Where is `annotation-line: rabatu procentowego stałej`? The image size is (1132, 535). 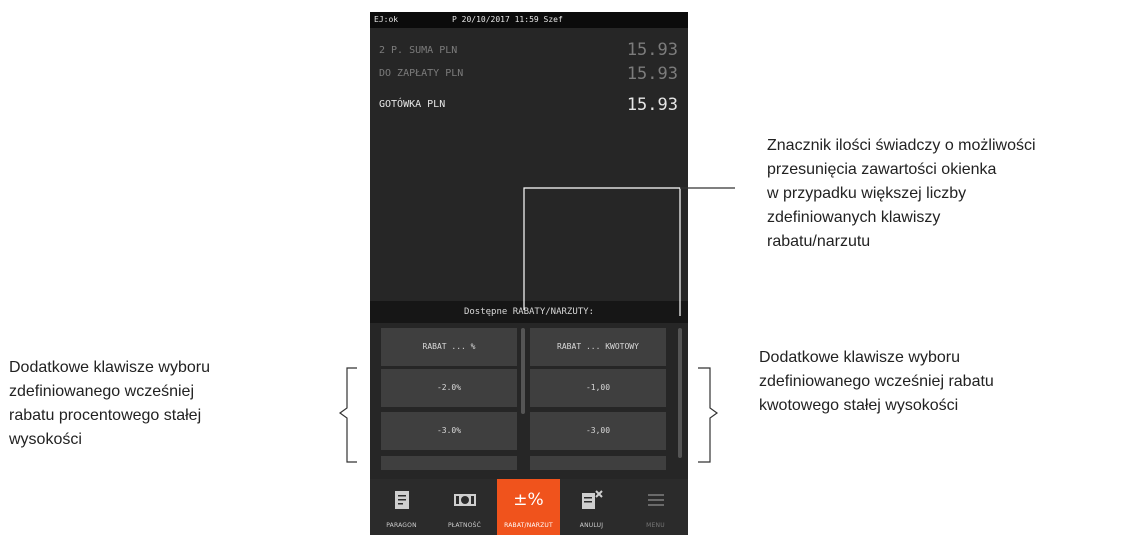 annotation-line: rabatu procentowego stałej is located at coordinates (105, 415).